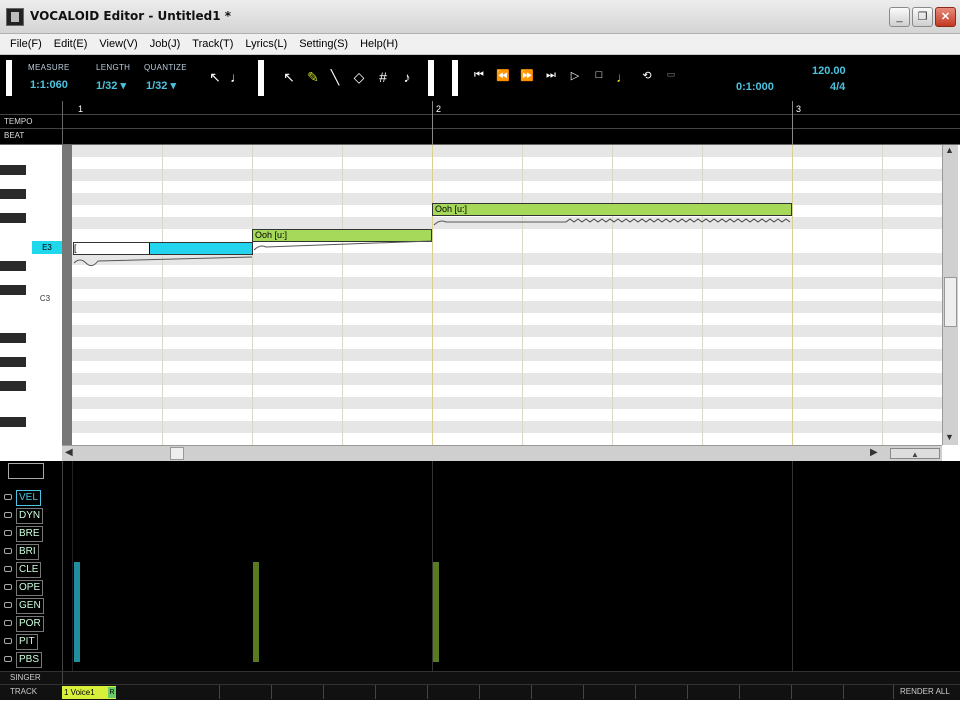  Describe the element at coordinates (480, 123) in the screenshot. I see `ruler: TEMPO BEAT 1 2 3` at that location.